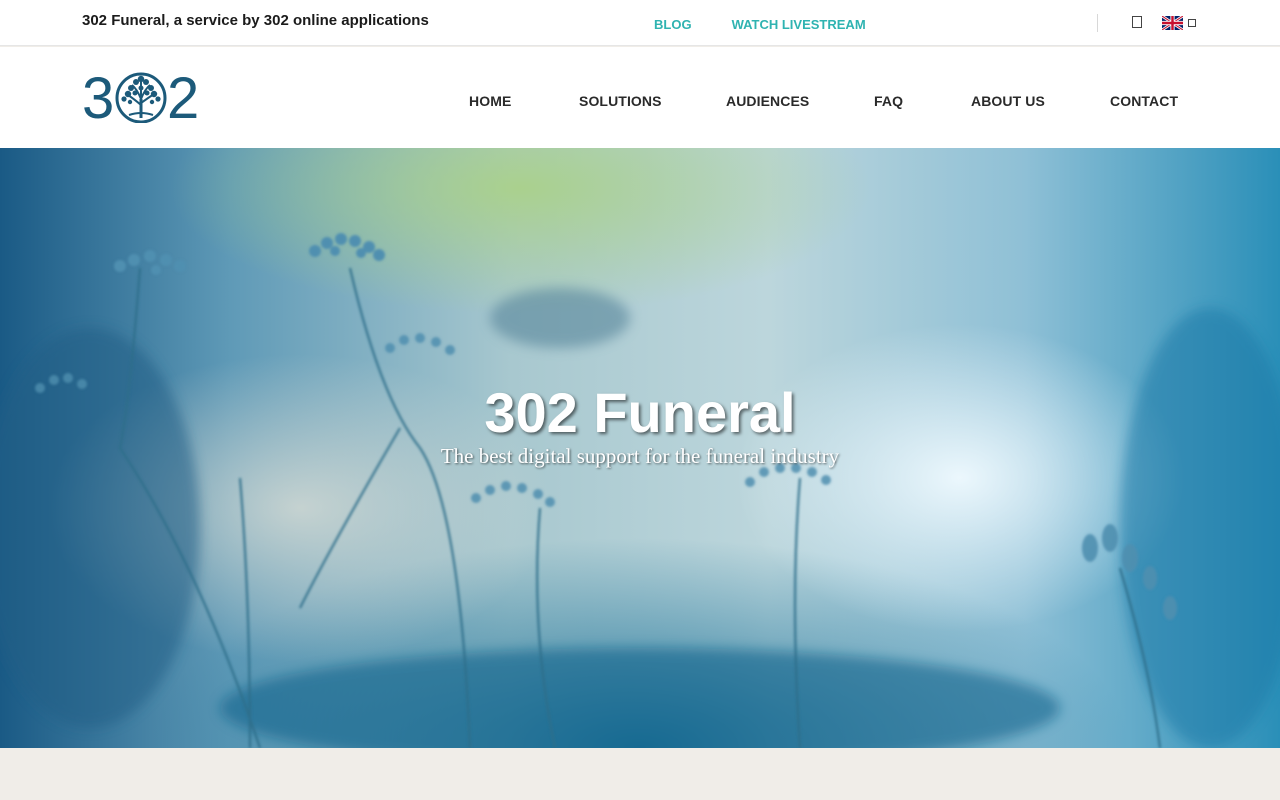  Describe the element at coordinates (1144, 101) in the screenshot. I see `nav-contact: CONTACT` at that location.